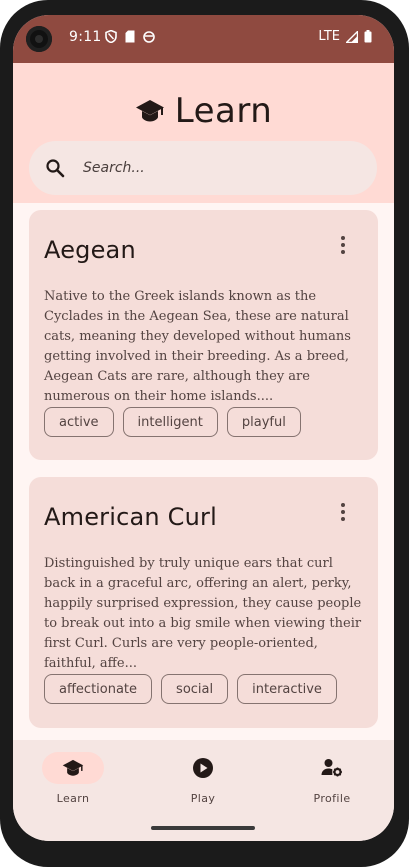 This screenshot has width=409, height=867. What do you see at coordinates (332, 798) in the screenshot?
I see `nav-label: Profile` at bounding box center [332, 798].